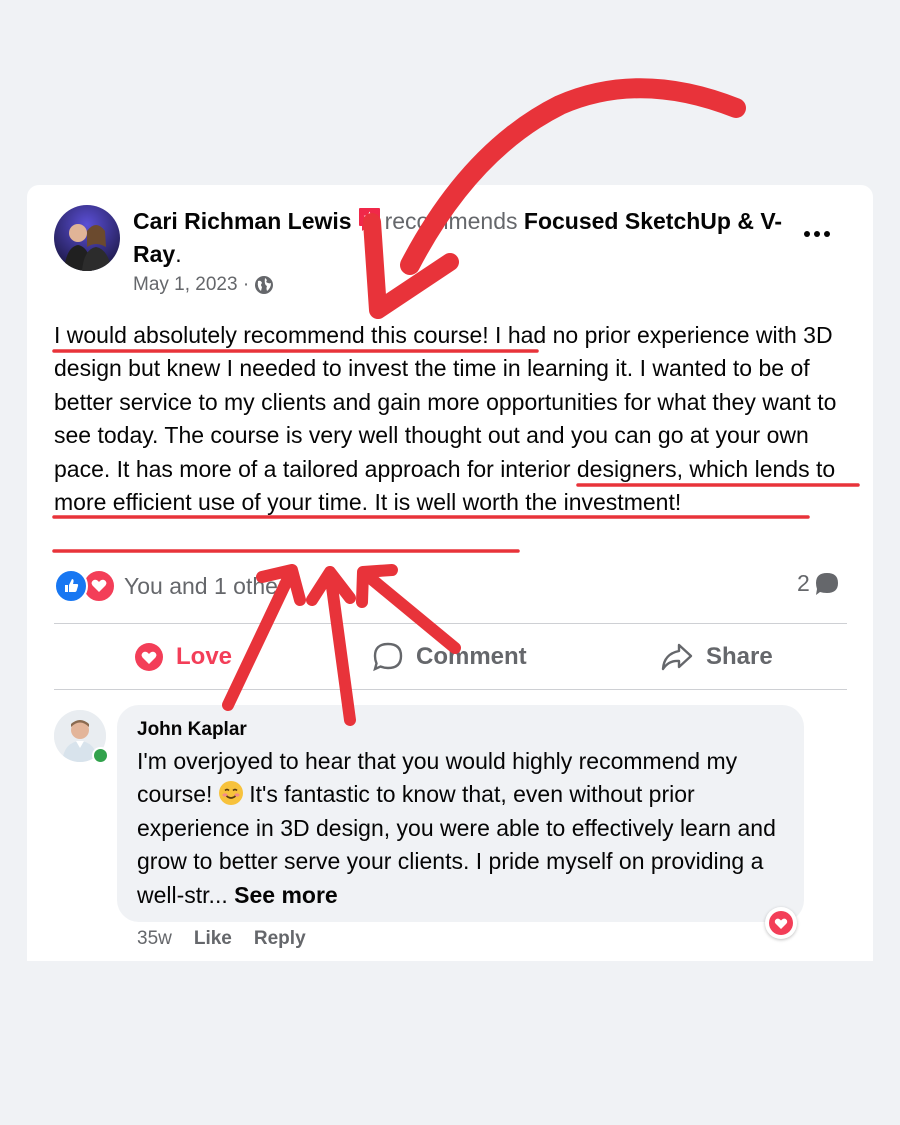 This screenshot has height=1125, width=900. What do you see at coordinates (178, 254) in the screenshot?
I see `header-period: .` at bounding box center [178, 254].